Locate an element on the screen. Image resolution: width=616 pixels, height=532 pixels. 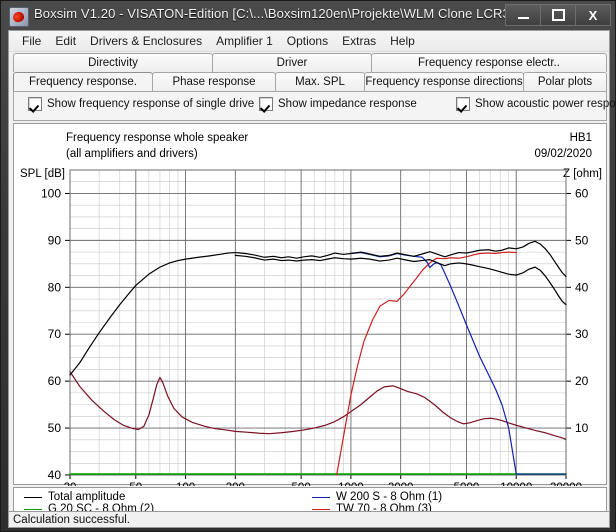
maximize-button is located at coordinates (558, 15).